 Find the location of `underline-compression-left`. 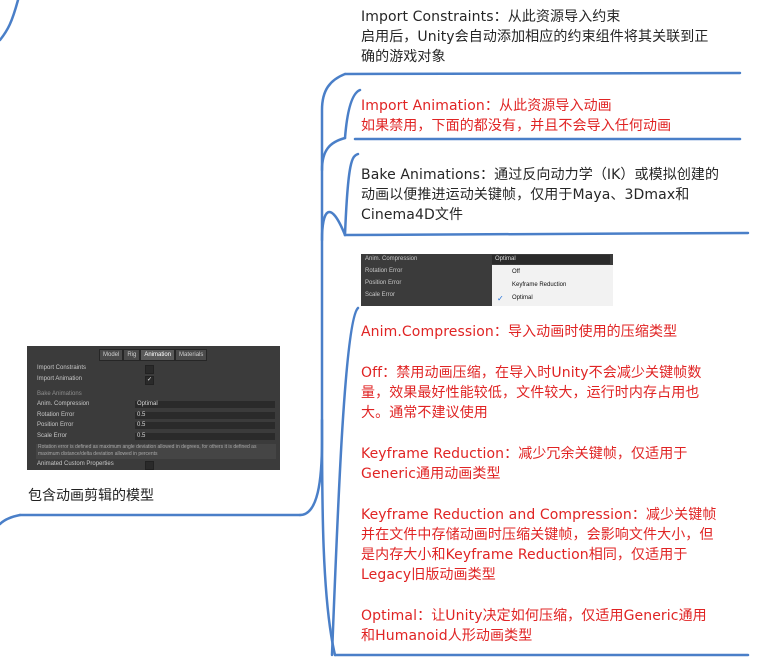

underline-compression-left is located at coordinates (345, 481).